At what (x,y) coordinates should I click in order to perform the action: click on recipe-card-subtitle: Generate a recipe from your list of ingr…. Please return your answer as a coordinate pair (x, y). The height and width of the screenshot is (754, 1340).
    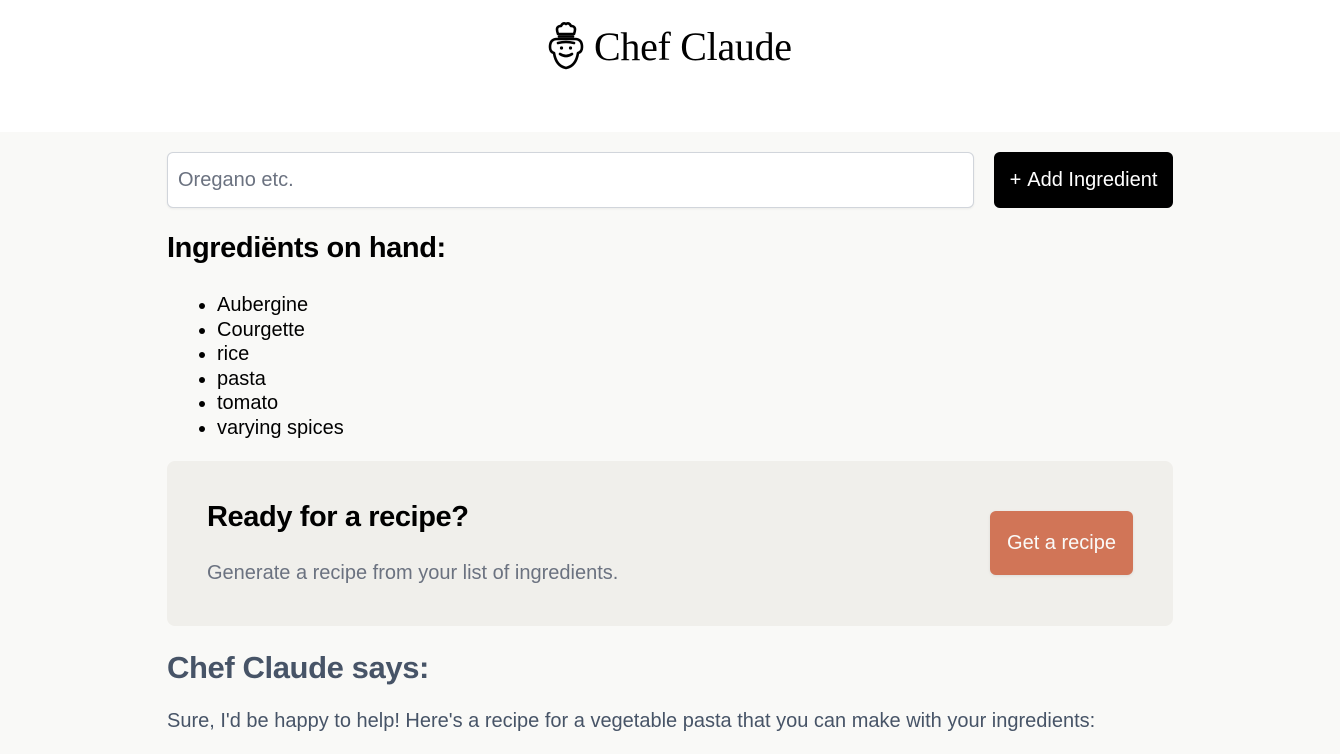
    Looking at the image, I should click on (413, 573).